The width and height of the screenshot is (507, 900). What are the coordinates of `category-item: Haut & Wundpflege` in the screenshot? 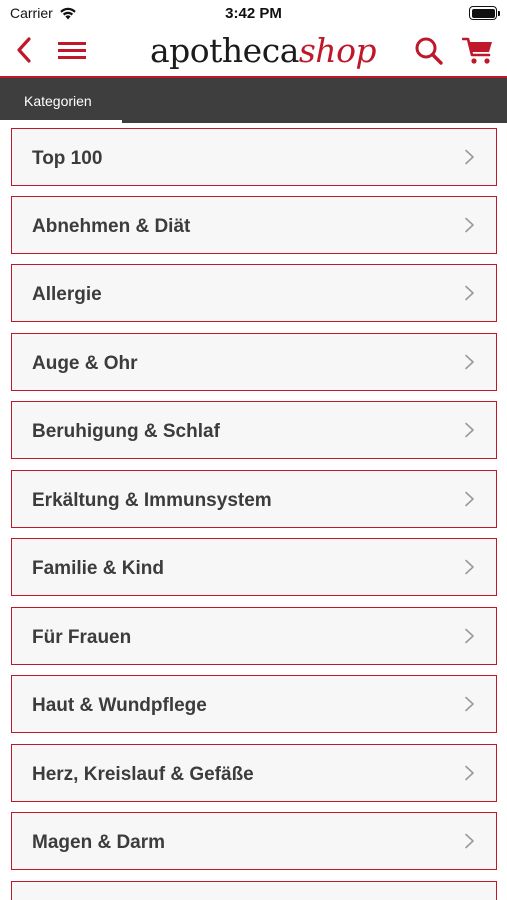 It's located at (254, 704).